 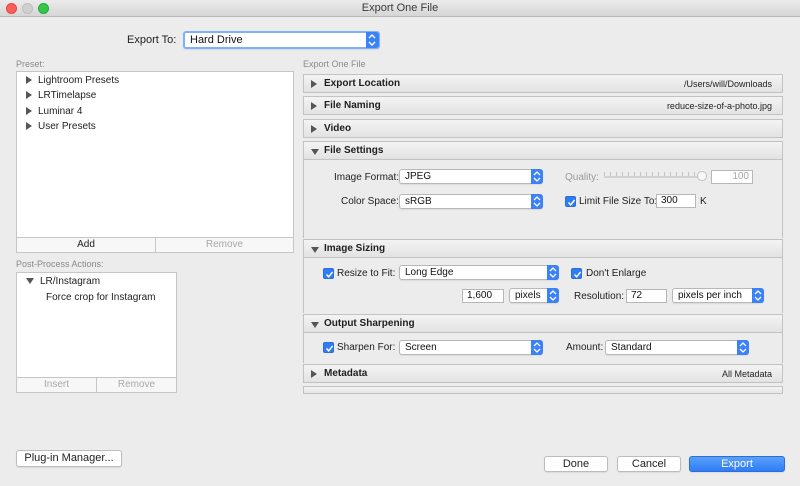 I want to click on quality-slider-knob, so click(x=702, y=176).